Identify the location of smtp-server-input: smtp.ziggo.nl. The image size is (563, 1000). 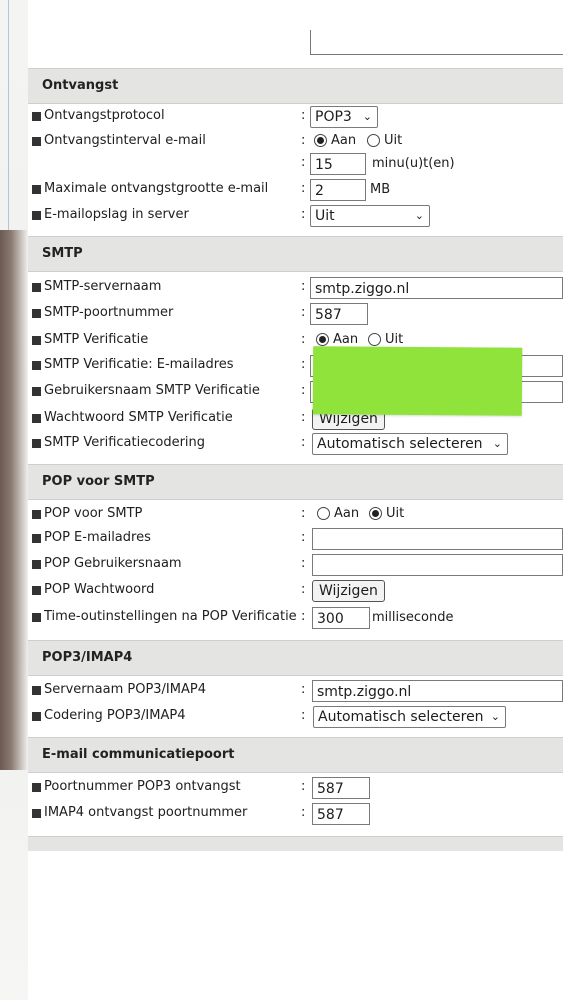
(436, 288).